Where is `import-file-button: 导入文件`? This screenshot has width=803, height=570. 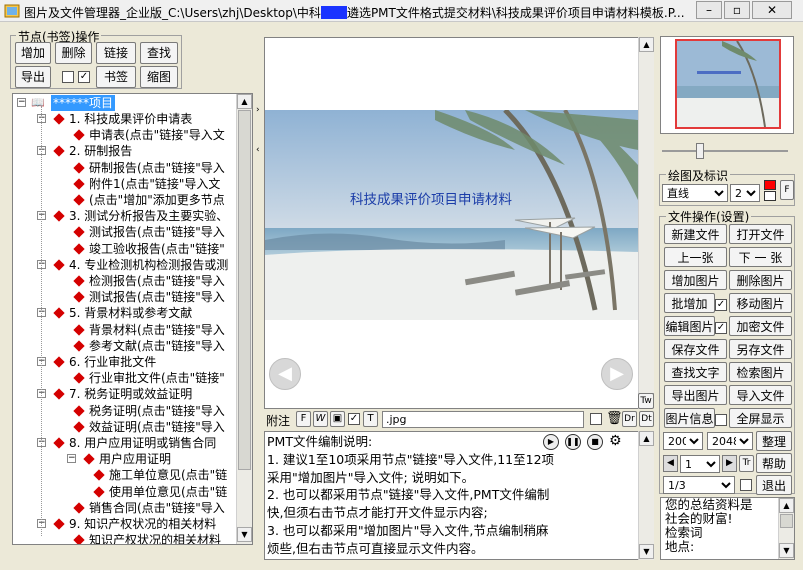 import-file-button: 导入文件 is located at coordinates (760, 395).